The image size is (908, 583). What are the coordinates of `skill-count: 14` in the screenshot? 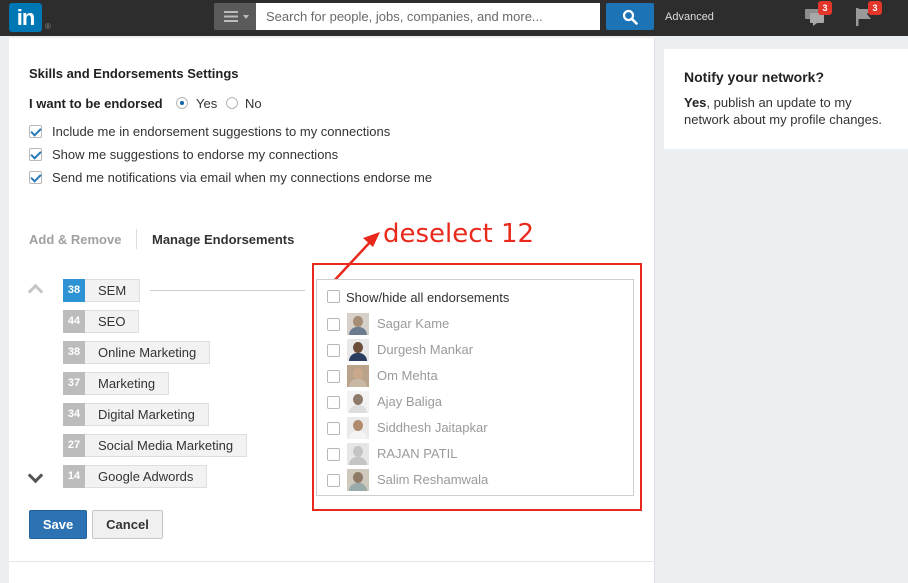 It's located at (74, 476).